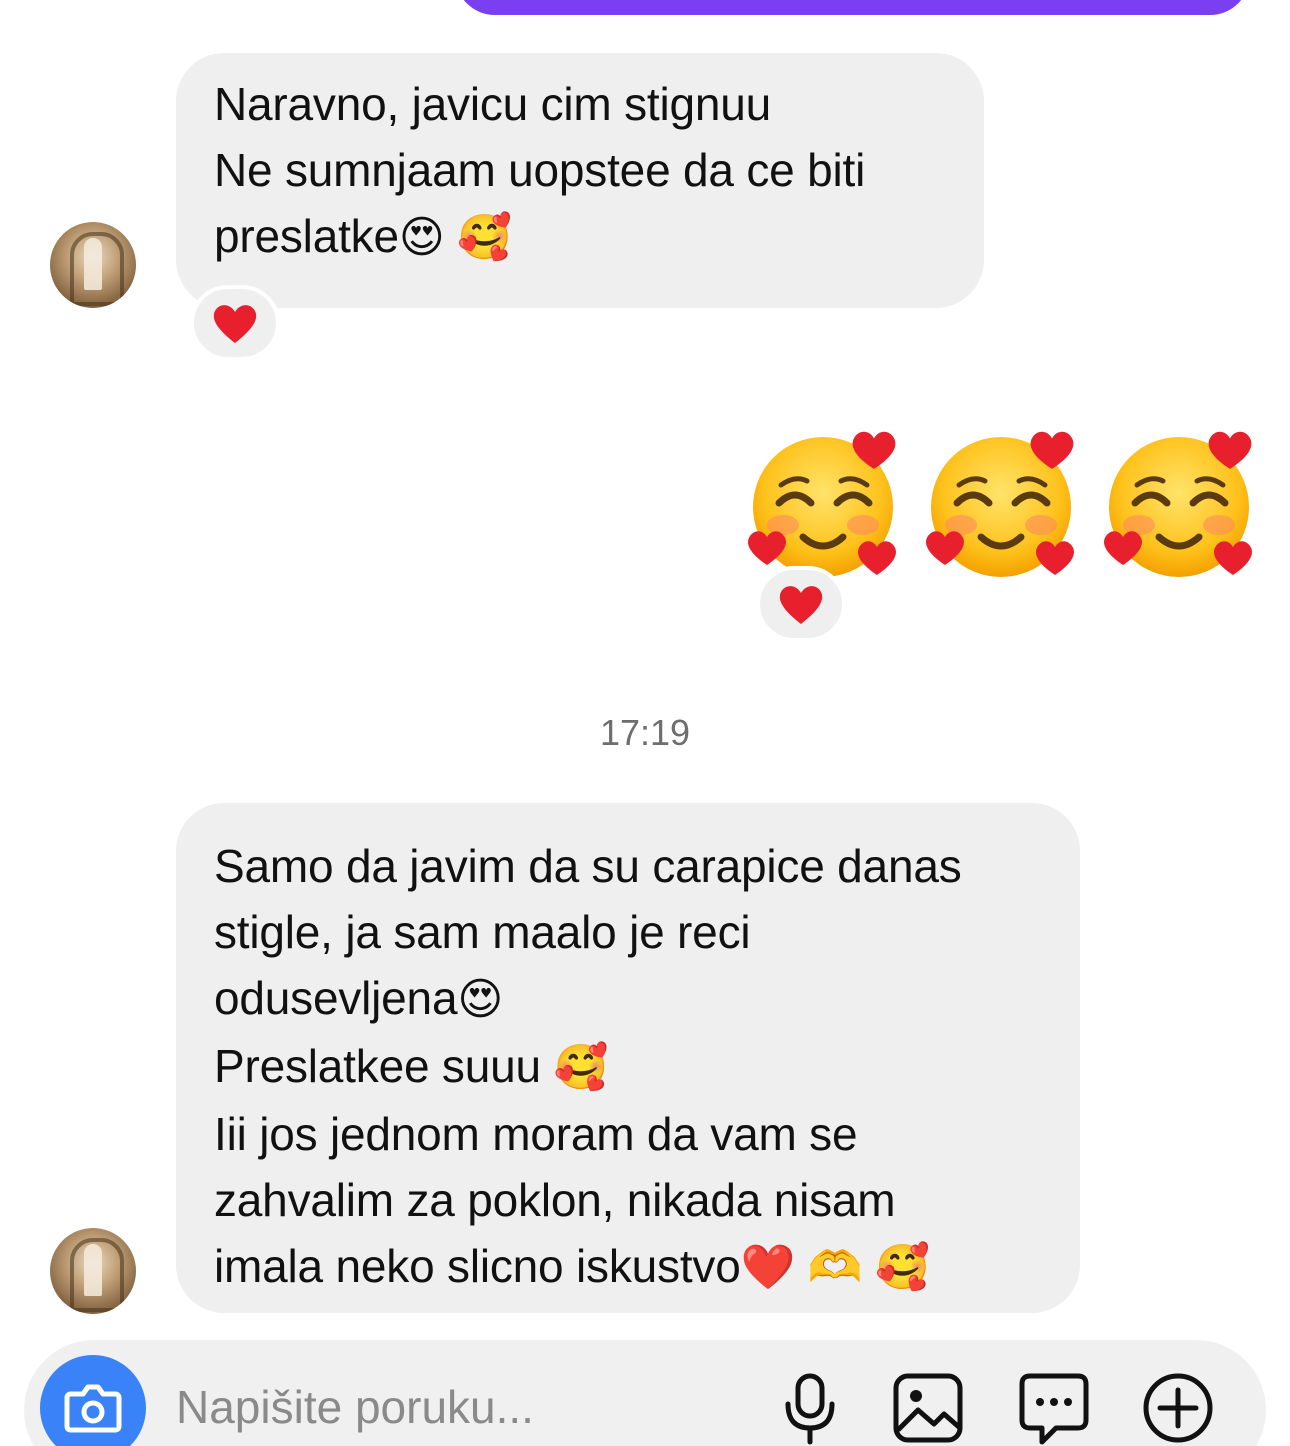 This screenshot has height=1446, width=1290. I want to click on sticker-chat-button, so click(1054, 1408).